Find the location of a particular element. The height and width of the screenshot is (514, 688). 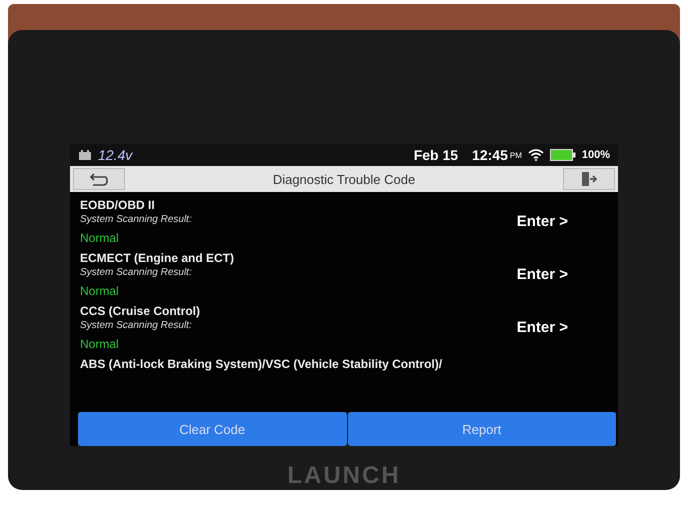

screen-title: Diagnostic Trouble Code is located at coordinates (344, 179).